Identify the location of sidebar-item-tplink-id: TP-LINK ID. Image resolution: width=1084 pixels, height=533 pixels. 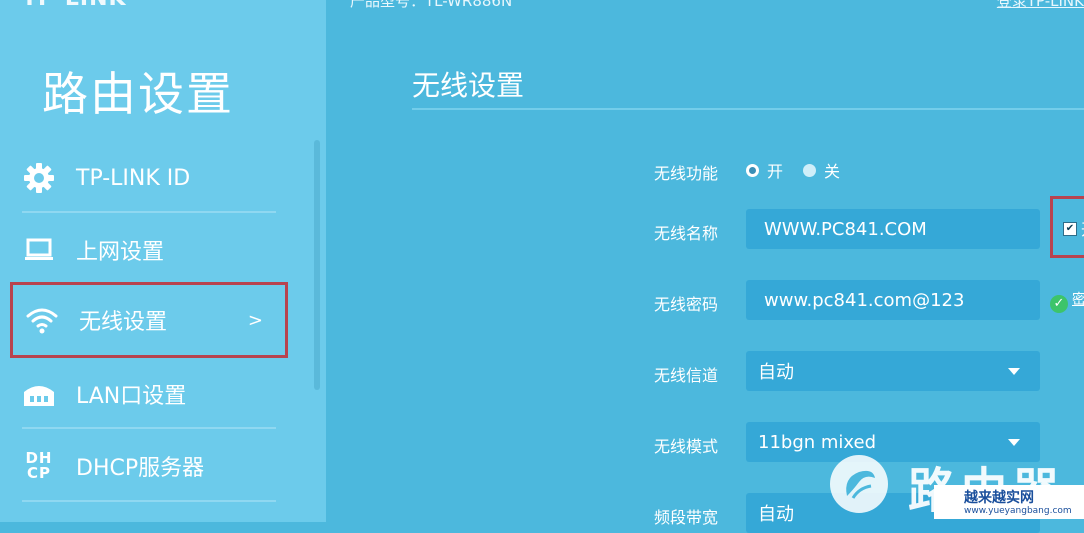
(143, 178).